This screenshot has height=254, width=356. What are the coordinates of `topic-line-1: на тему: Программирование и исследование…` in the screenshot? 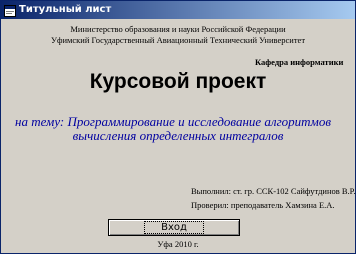 It's located at (173, 121).